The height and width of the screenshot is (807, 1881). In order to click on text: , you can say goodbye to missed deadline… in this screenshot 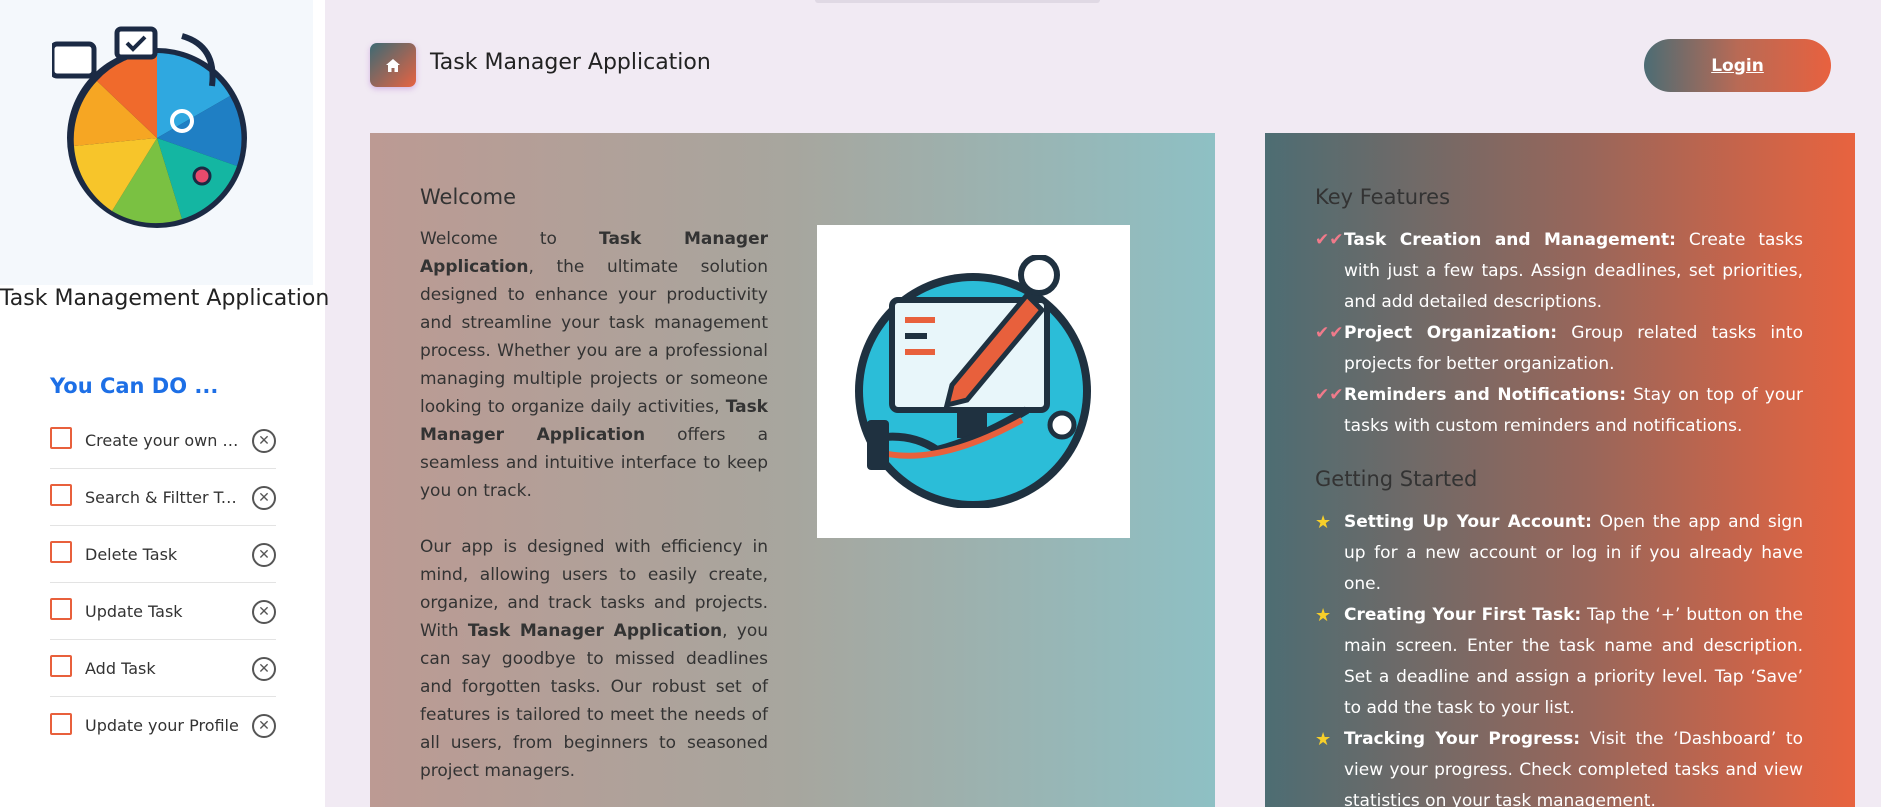, I will do `click(594, 701)`.